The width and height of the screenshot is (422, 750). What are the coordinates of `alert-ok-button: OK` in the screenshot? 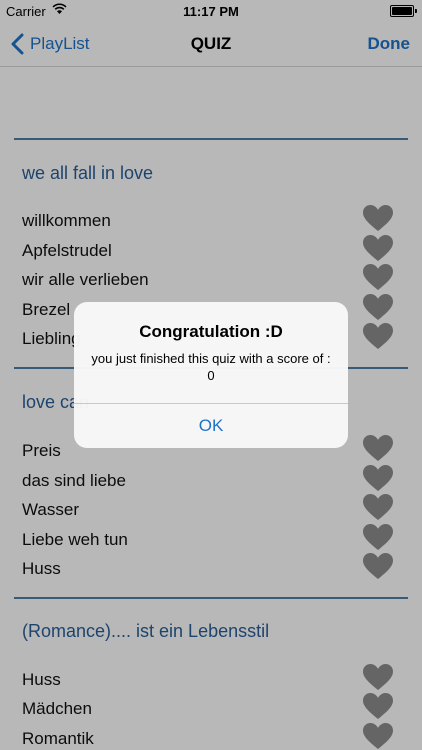 It's located at (211, 426).